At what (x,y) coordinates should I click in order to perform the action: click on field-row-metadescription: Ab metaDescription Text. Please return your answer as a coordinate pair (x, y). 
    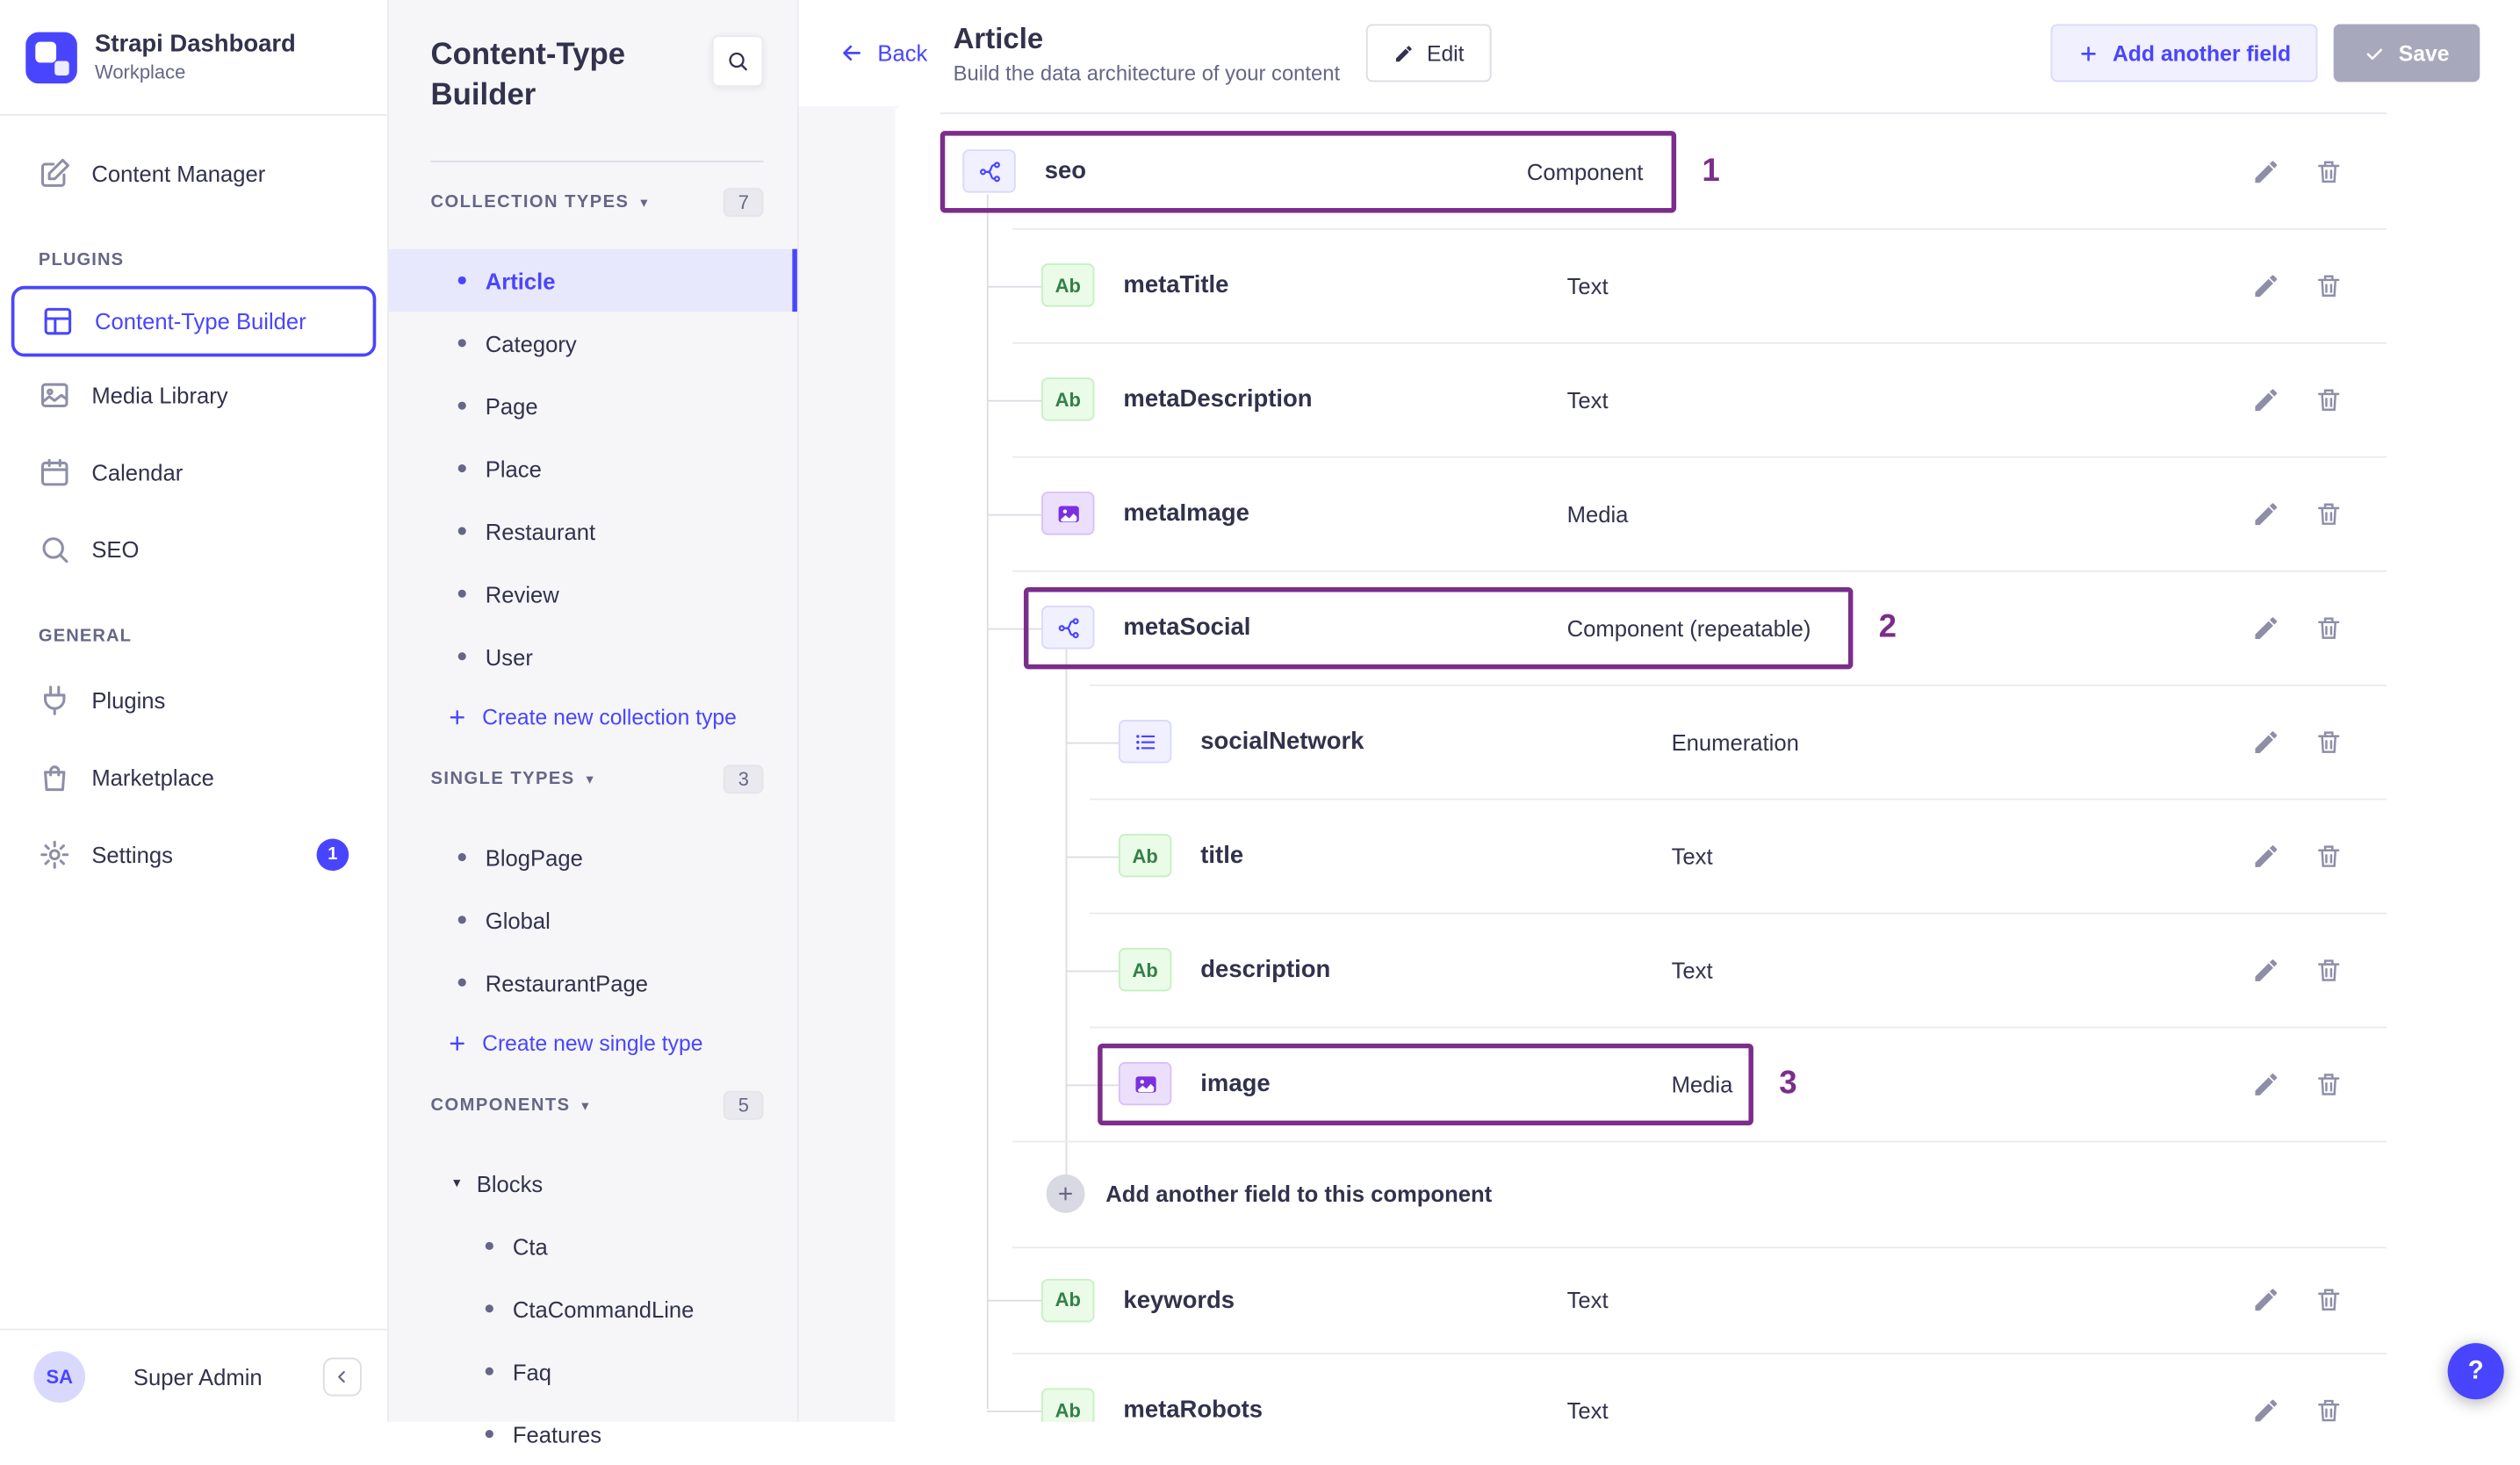
    Looking at the image, I should click on (1708, 398).